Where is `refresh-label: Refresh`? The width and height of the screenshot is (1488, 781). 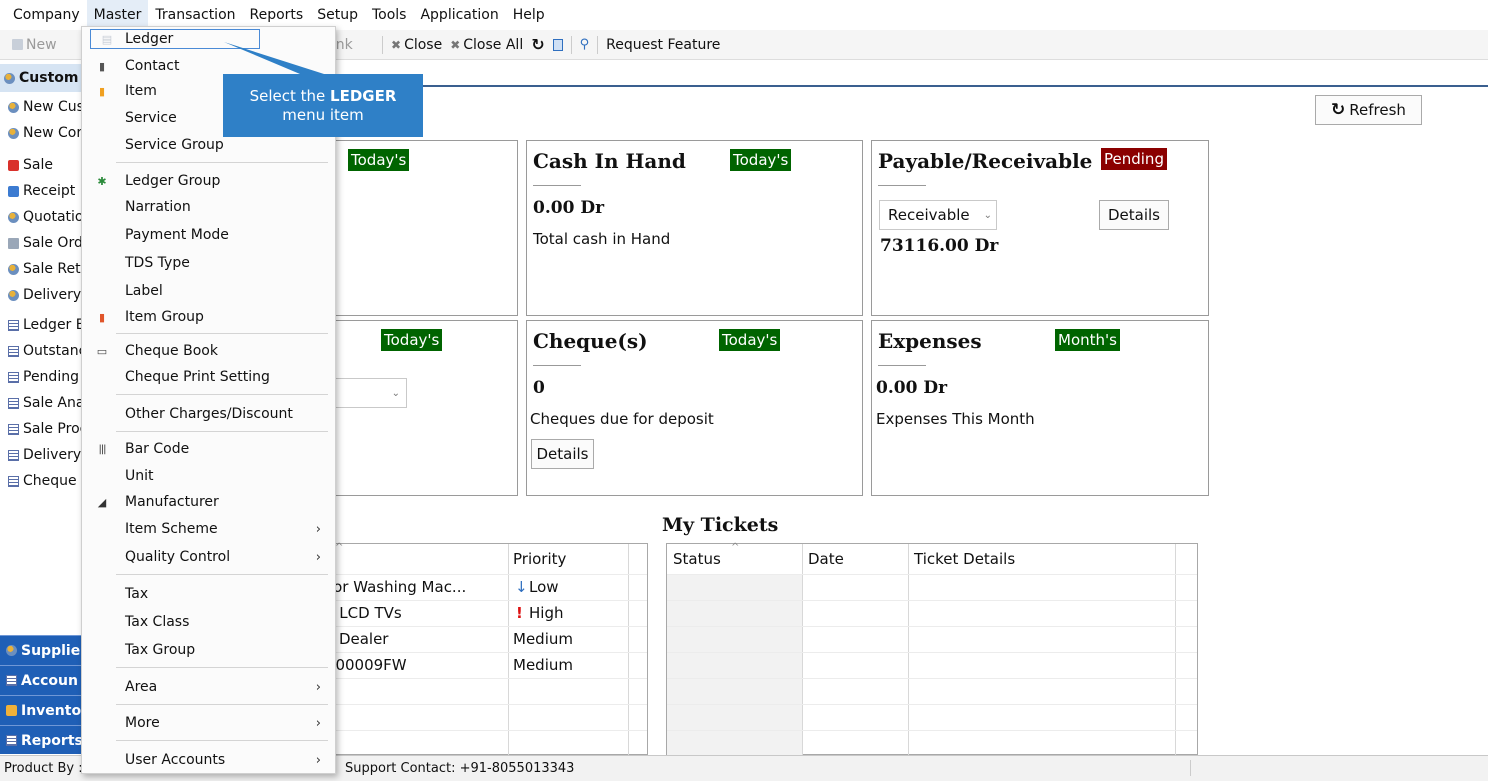
refresh-label: Refresh is located at coordinates (1377, 110).